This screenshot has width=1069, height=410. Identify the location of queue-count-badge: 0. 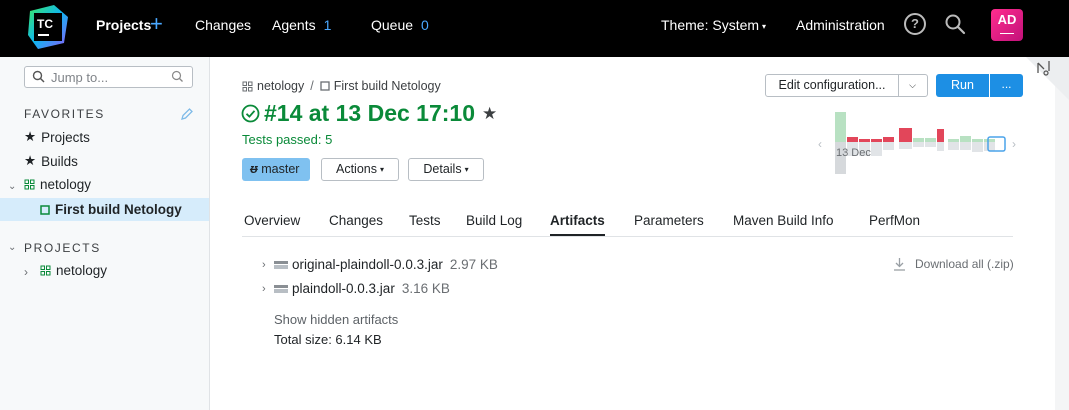
(425, 25).